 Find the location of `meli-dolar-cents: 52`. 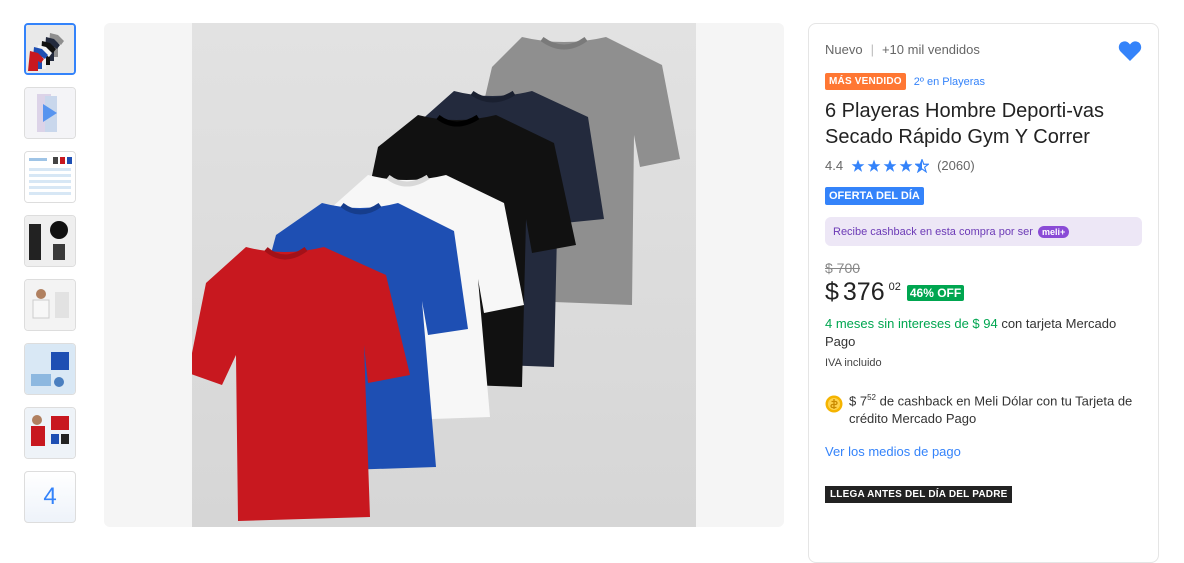

meli-dolar-cents: 52 is located at coordinates (871, 397).